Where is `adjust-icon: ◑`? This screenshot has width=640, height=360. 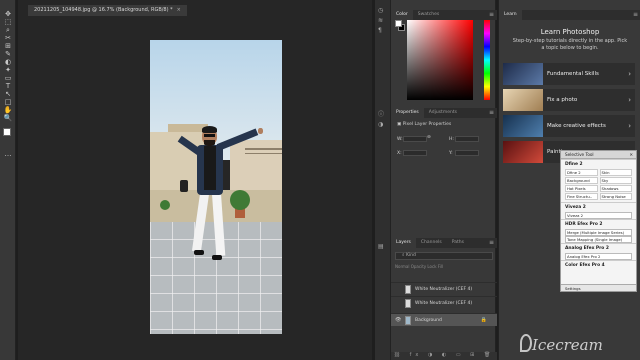
adjust-icon: ◑ is located at coordinates (382, 125).